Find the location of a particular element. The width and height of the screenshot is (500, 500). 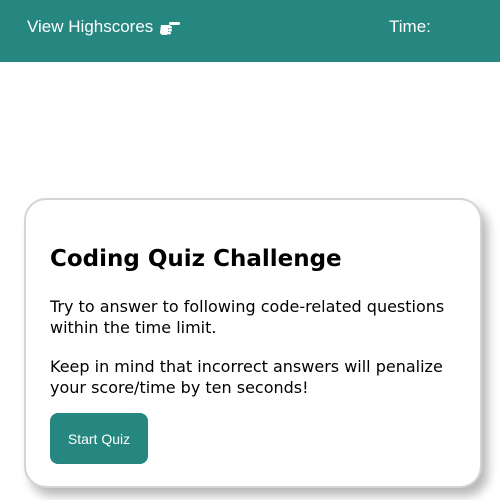

view-highscores-link: View Highscores is located at coordinates (104, 27).